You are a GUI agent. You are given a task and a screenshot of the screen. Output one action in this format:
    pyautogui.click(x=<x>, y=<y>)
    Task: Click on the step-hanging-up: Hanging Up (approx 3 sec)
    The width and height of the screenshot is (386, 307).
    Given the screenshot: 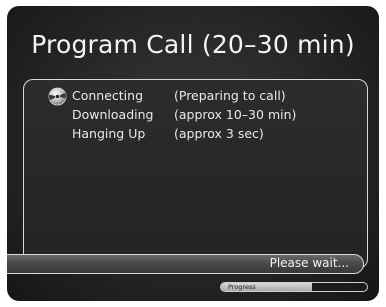 What is the action you would take?
    pyautogui.click(x=195, y=135)
    